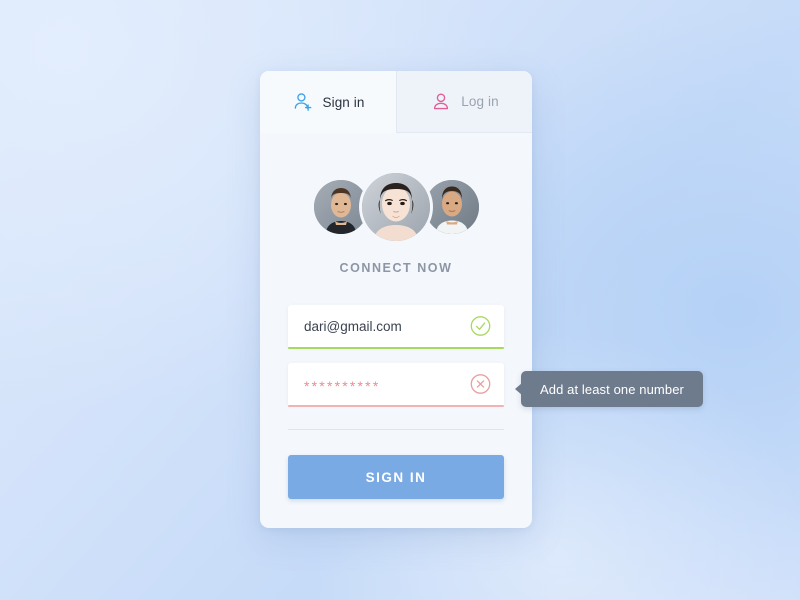 The image size is (800, 600). Describe the element at coordinates (396, 268) in the screenshot. I see `connect-now-heading: CONNECT NOW` at that location.